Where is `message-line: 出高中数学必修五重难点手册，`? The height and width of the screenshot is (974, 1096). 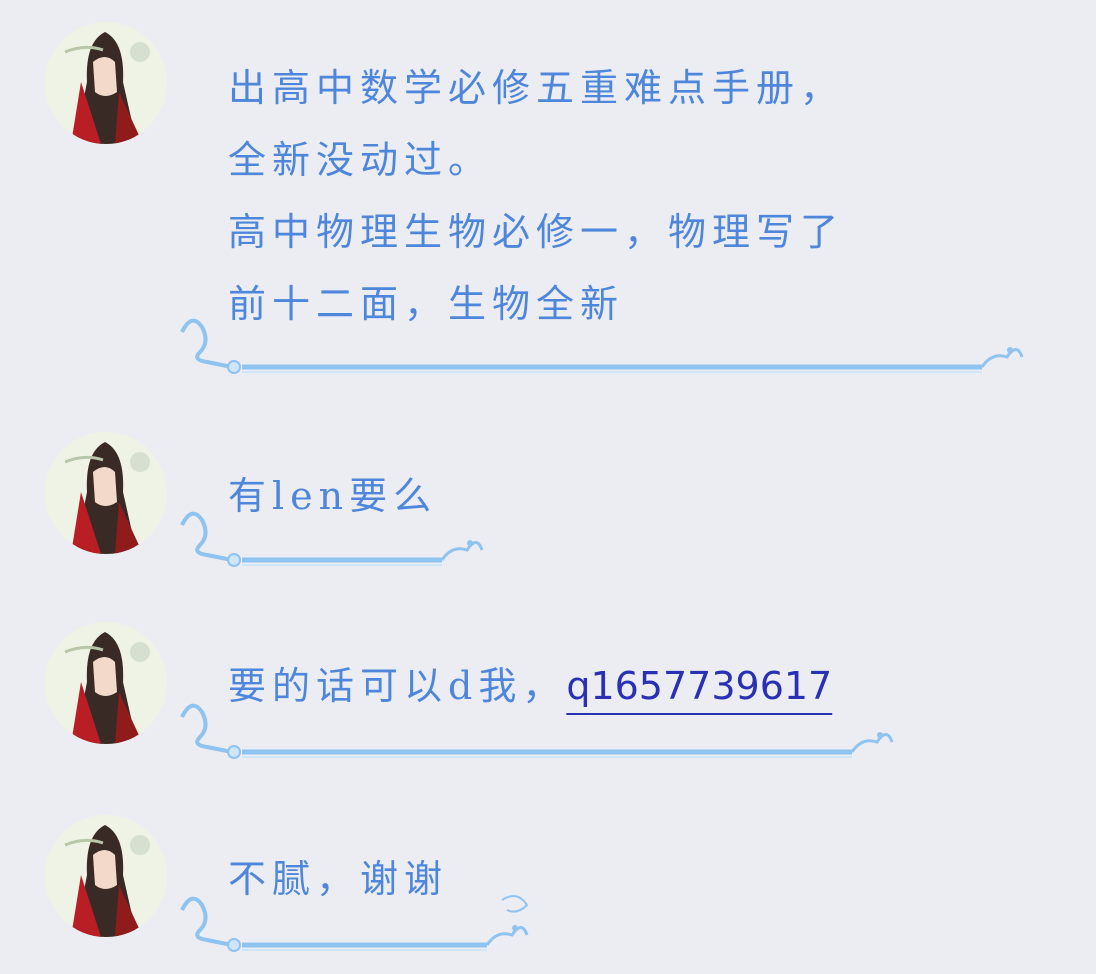
message-line: 出高中数学必修五重难点手册， is located at coordinates (536, 88).